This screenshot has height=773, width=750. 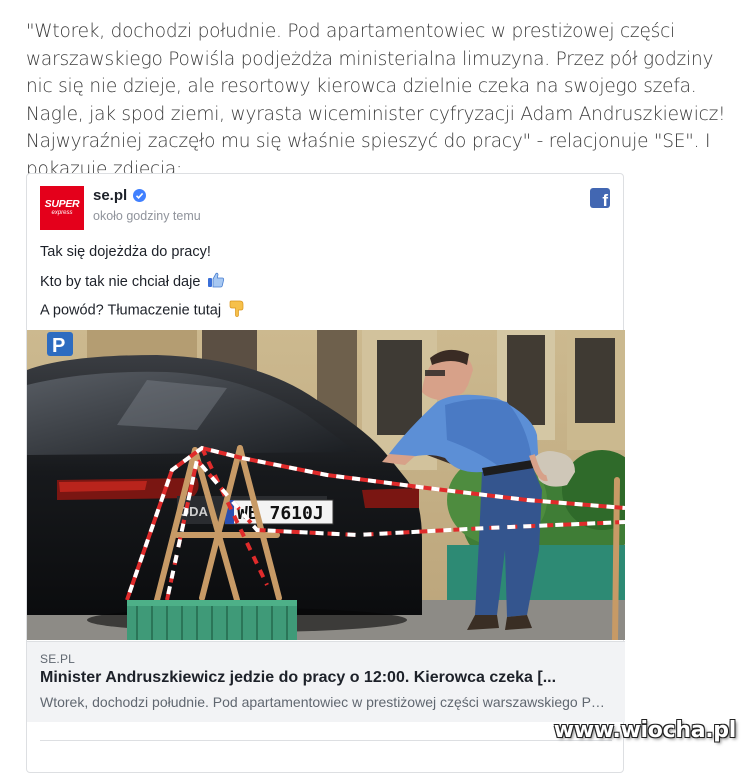 What do you see at coordinates (139, 195) in the screenshot?
I see `verified-badge-icon` at bounding box center [139, 195].